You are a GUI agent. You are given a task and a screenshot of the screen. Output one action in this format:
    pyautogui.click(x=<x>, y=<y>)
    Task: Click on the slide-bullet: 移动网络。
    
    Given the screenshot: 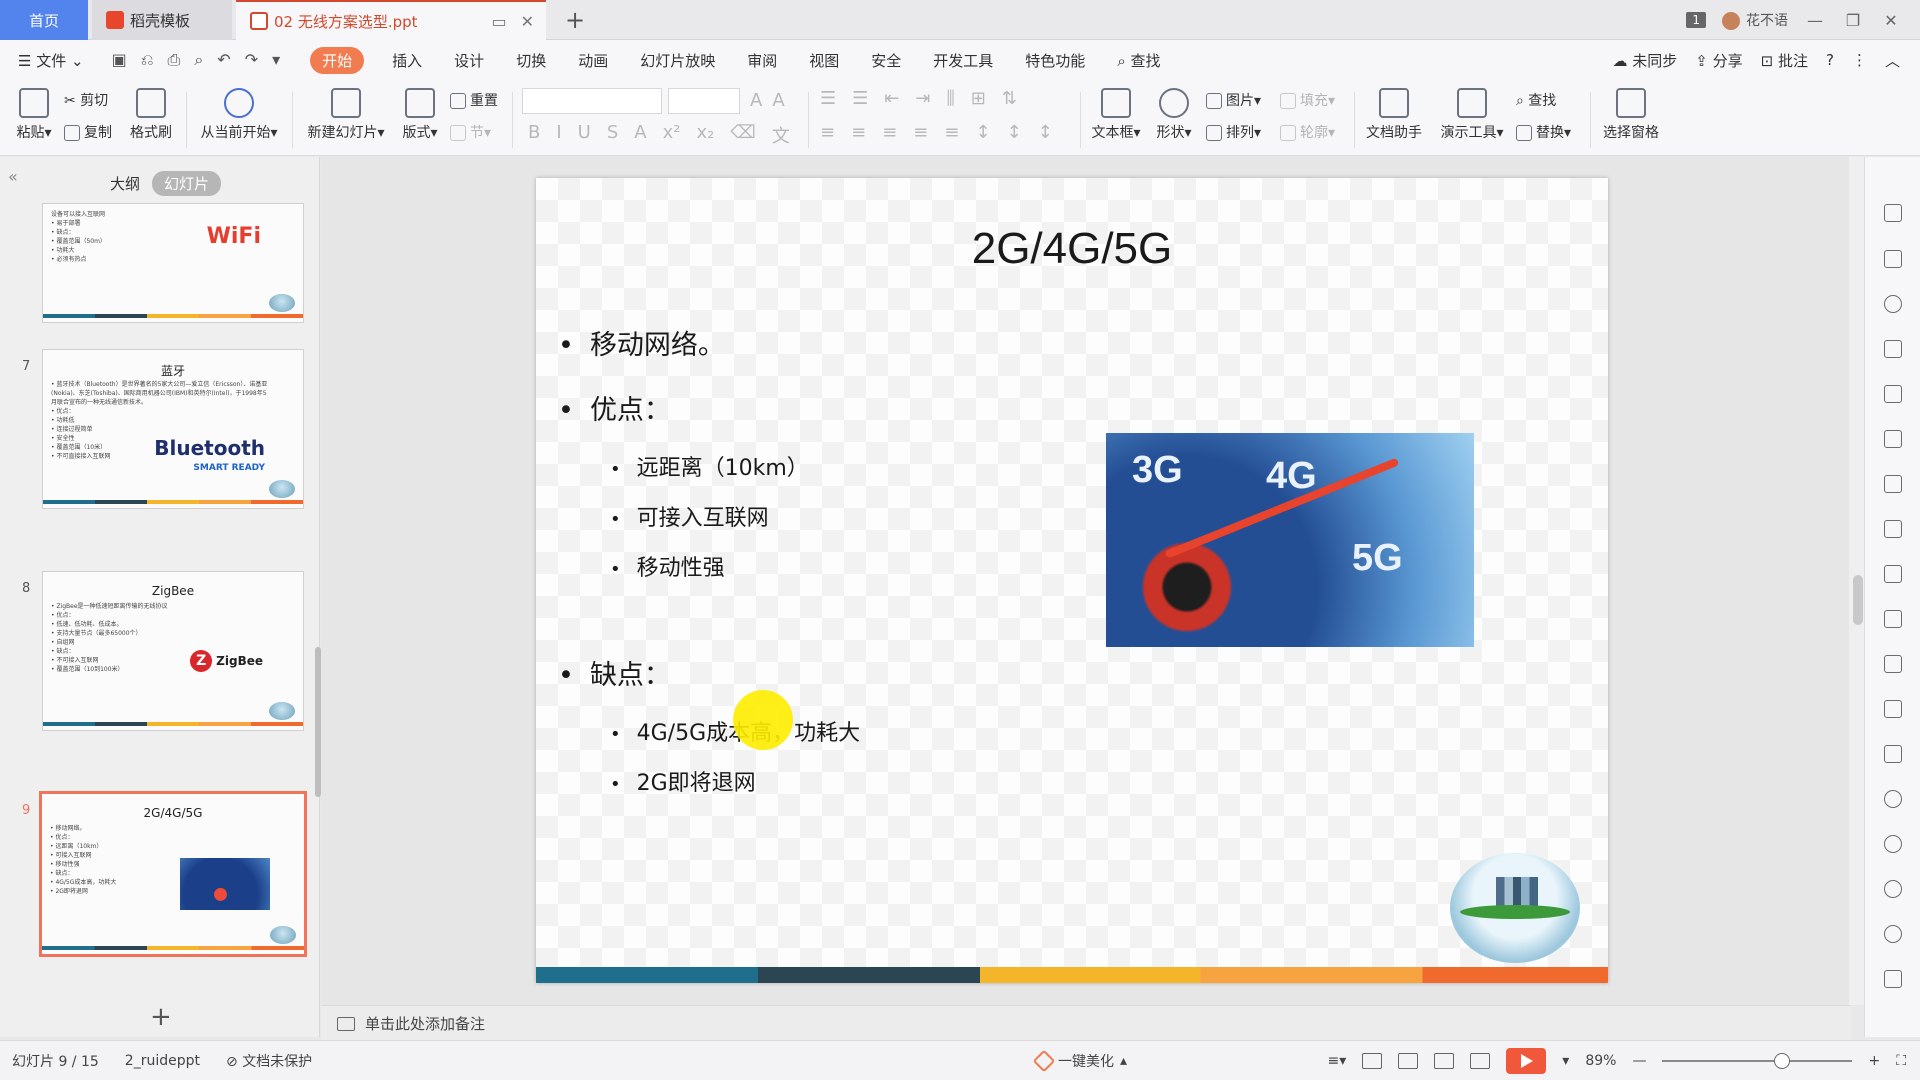 What is the action you would take?
    pyautogui.click(x=641, y=342)
    